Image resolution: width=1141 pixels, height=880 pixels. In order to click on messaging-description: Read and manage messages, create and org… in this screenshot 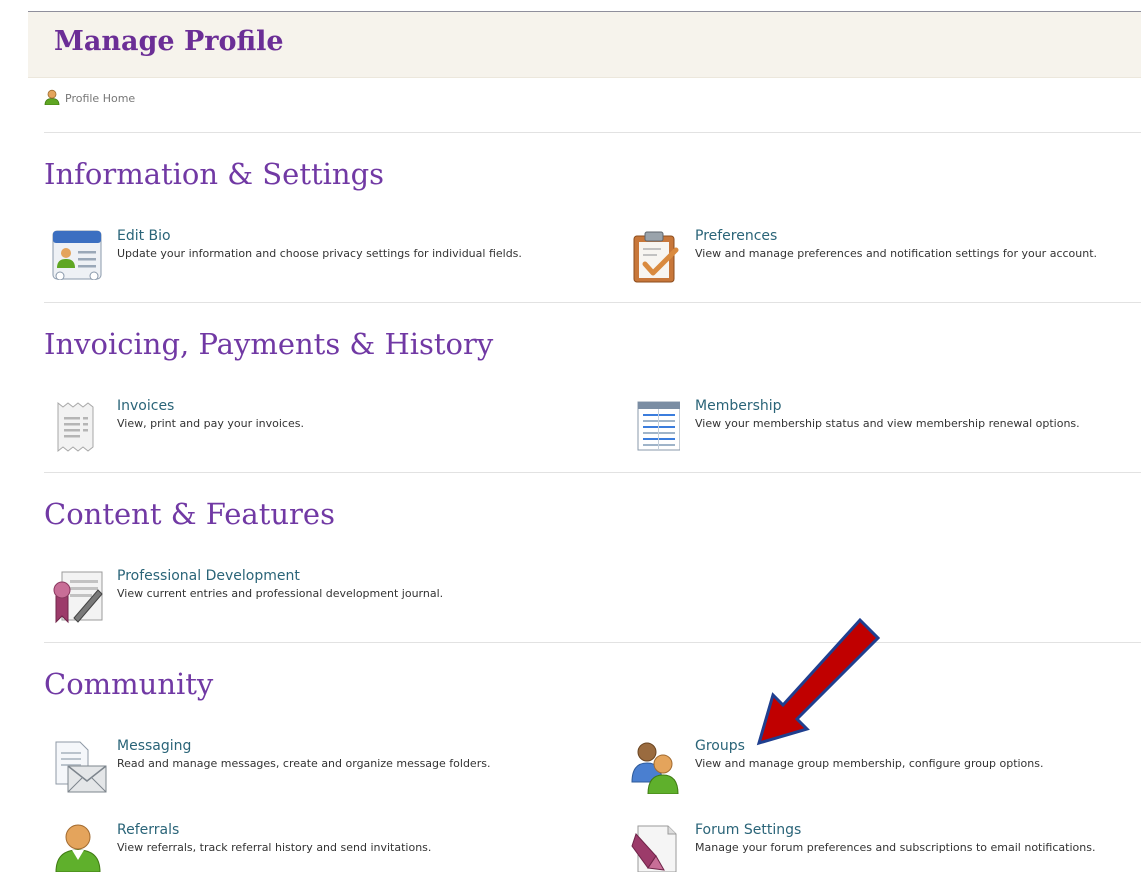, I will do `click(304, 763)`.